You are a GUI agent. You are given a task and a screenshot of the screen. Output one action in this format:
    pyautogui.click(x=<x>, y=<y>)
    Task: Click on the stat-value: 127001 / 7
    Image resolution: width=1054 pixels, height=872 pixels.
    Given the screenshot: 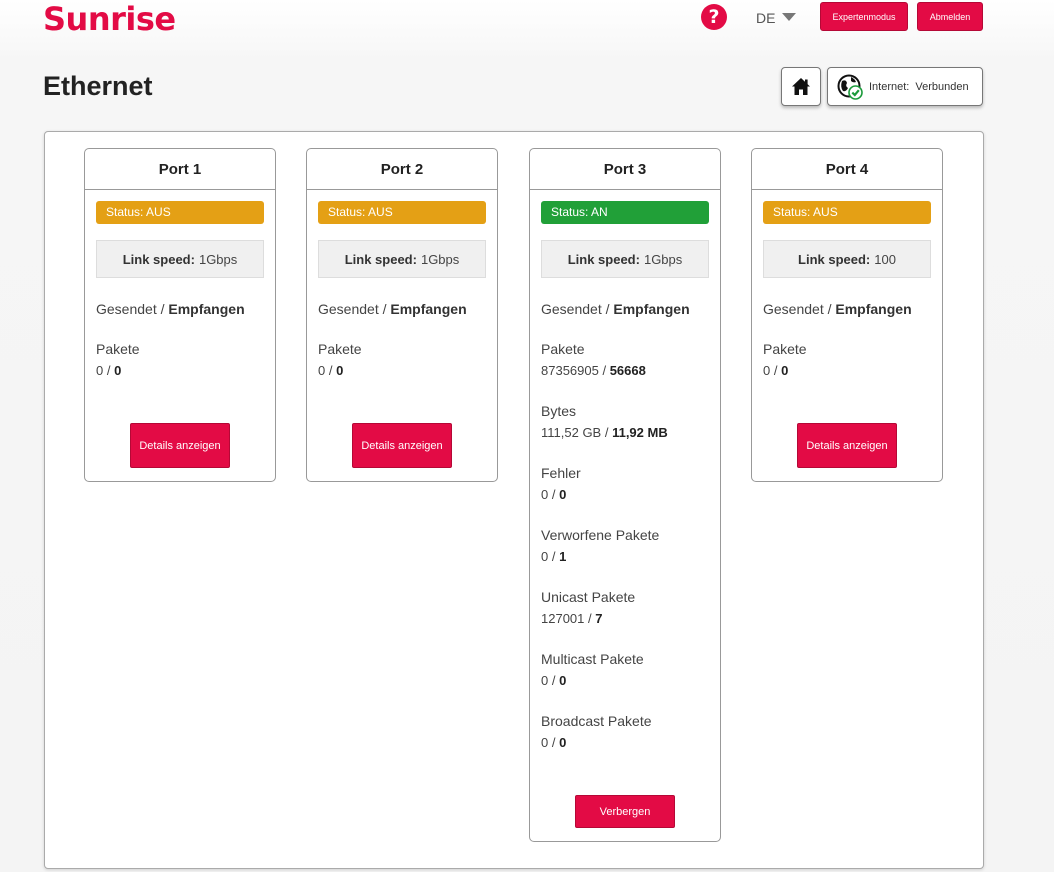 What is the action you would take?
    pyautogui.click(x=572, y=618)
    